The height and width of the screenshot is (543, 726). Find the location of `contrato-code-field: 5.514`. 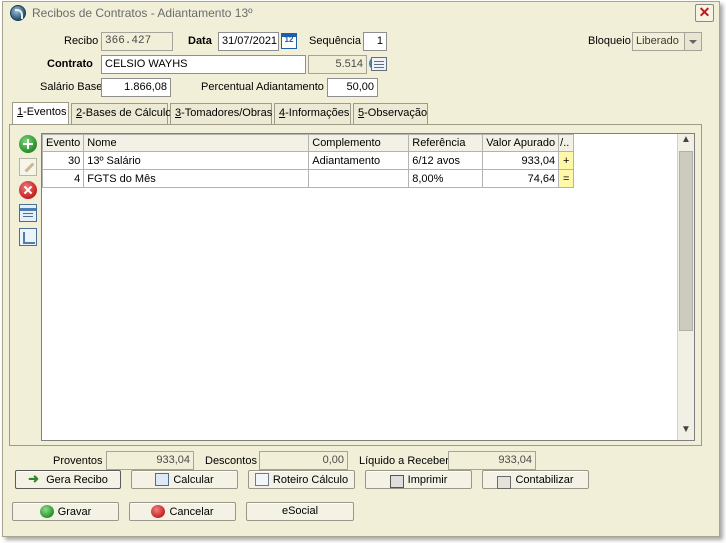

contrato-code-field: 5.514 is located at coordinates (337, 64).